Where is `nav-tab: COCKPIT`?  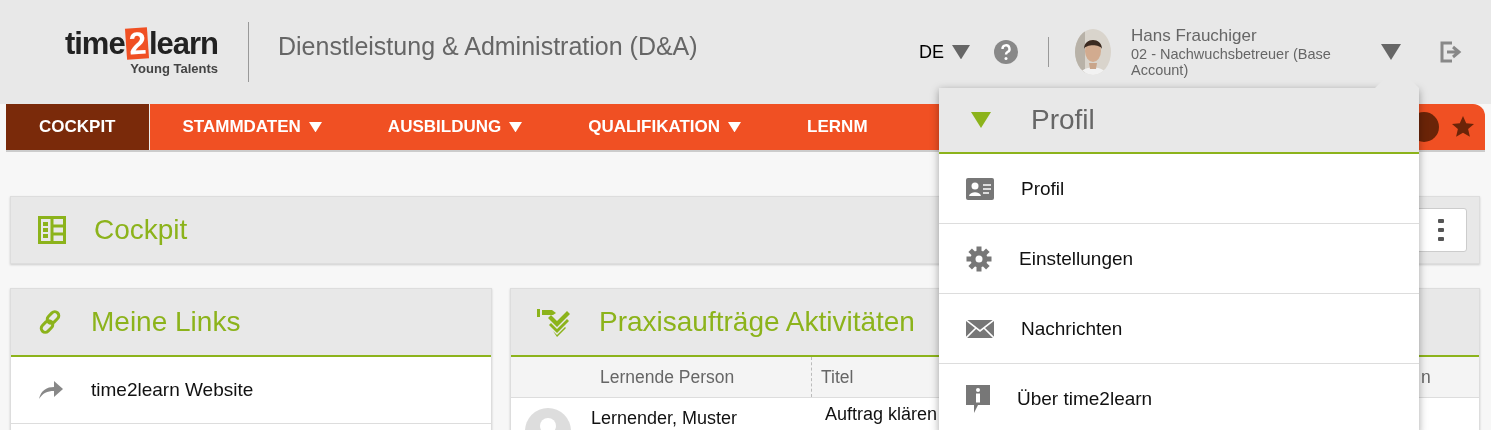
nav-tab: COCKPIT is located at coordinates (78, 127).